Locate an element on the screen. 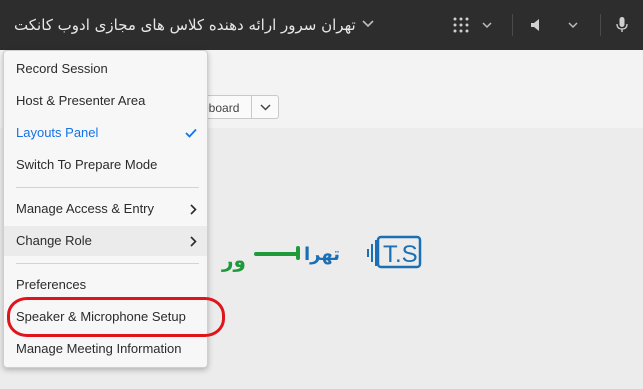 This screenshot has height=389, width=643. menu-item-label: Preferences is located at coordinates (51, 284).